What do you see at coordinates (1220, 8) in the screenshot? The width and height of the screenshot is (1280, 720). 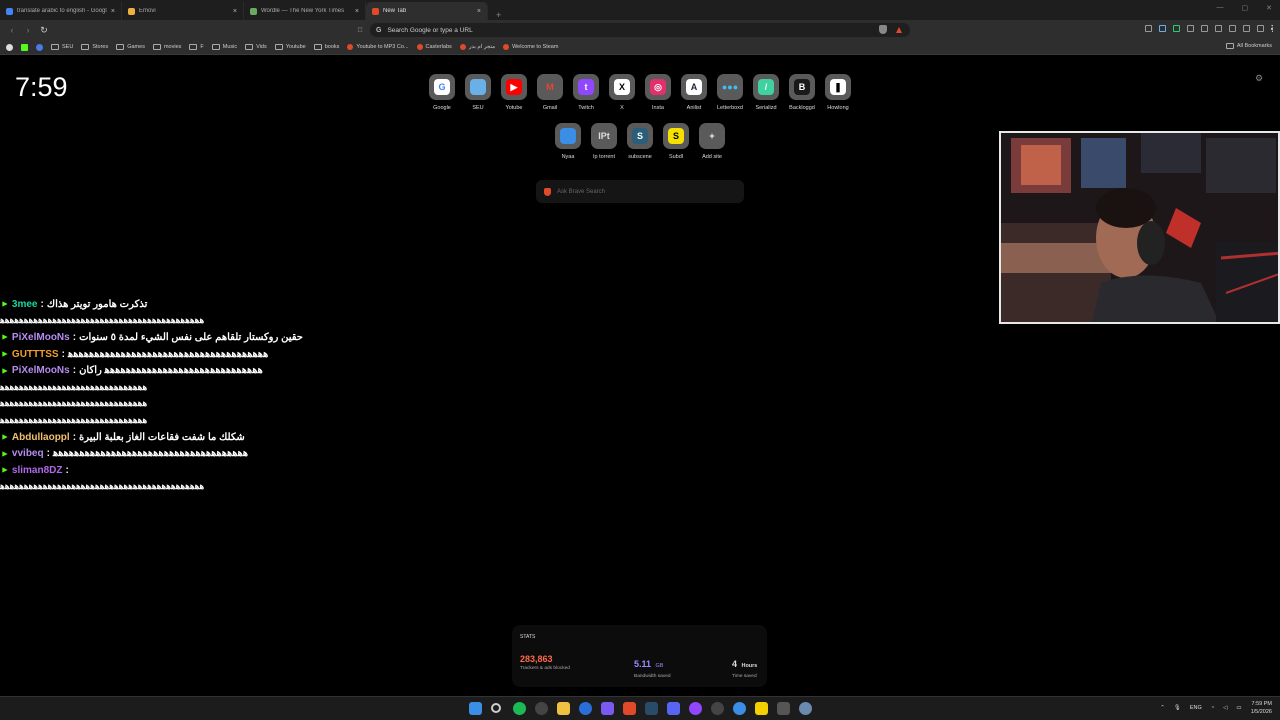 I see `minimize-icon: —` at bounding box center [1220, 8].